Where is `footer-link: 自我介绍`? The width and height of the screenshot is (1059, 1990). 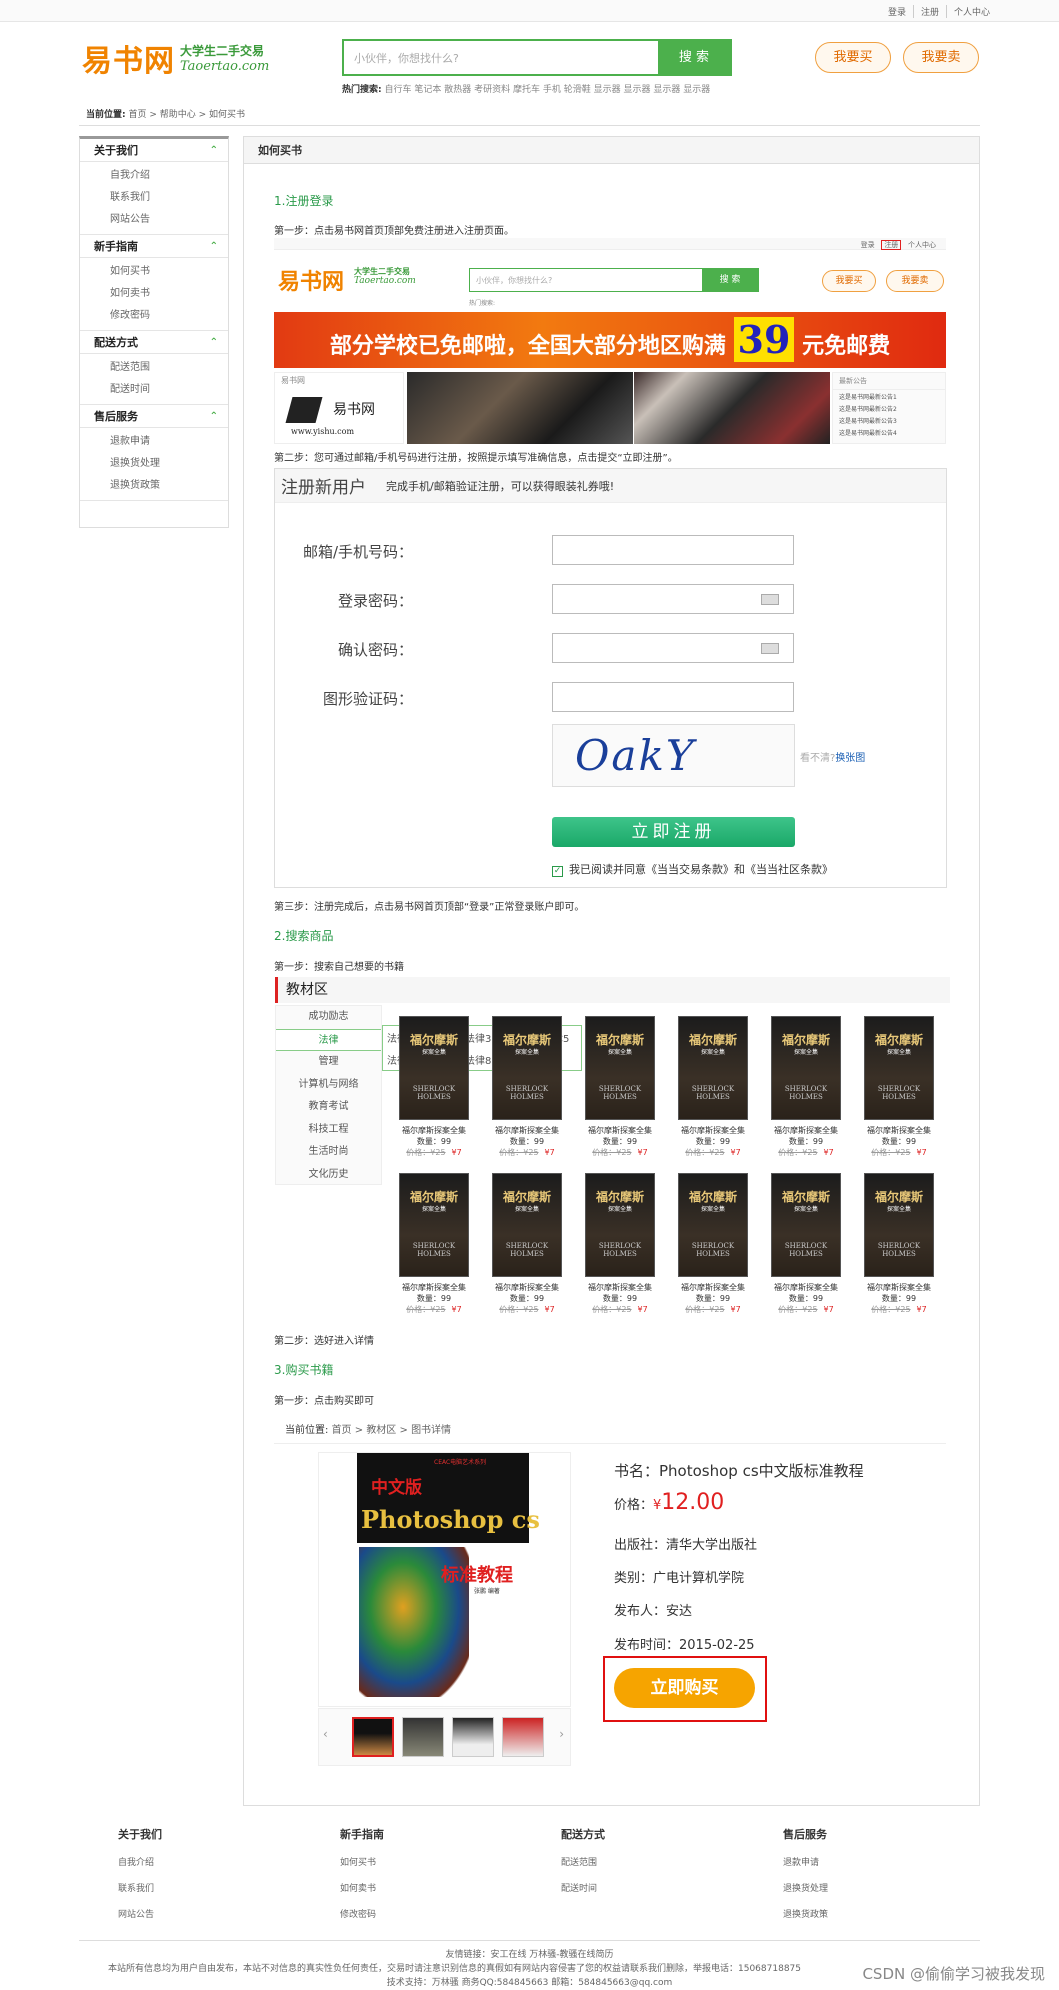
footer-link: 自我介绍 is located at coordinates (193, 1868).